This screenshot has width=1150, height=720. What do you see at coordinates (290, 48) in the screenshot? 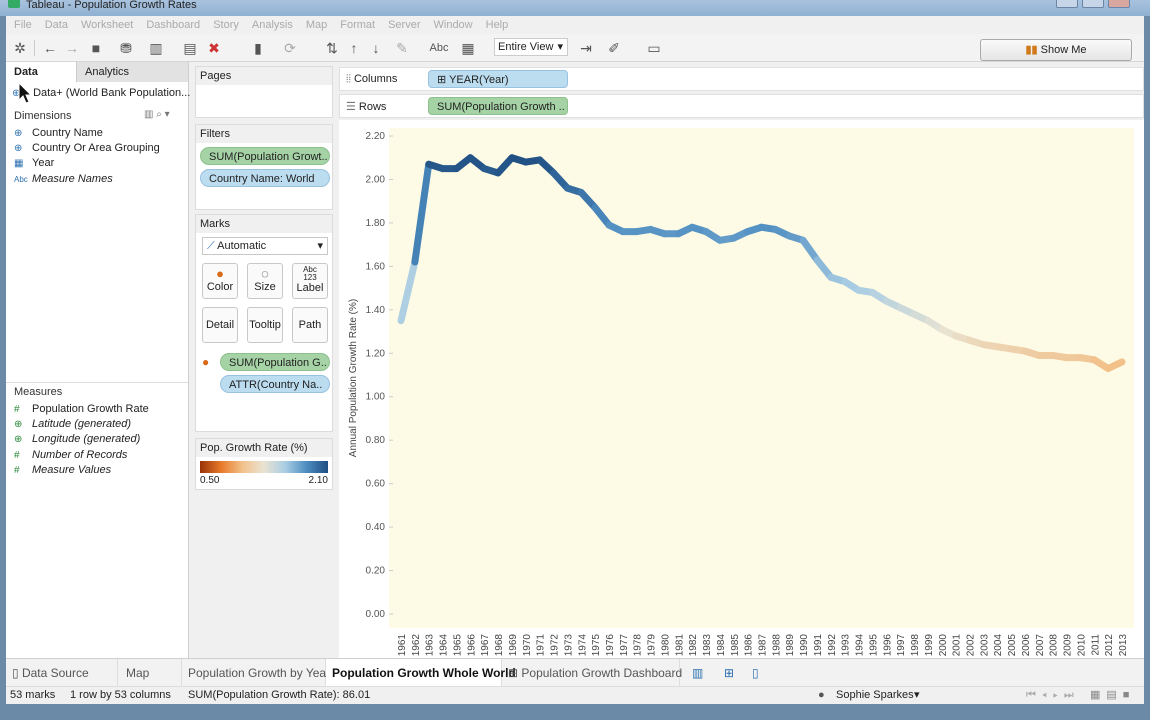
I see `refresh-icon: ⟳` at bounding box center [290, 48].